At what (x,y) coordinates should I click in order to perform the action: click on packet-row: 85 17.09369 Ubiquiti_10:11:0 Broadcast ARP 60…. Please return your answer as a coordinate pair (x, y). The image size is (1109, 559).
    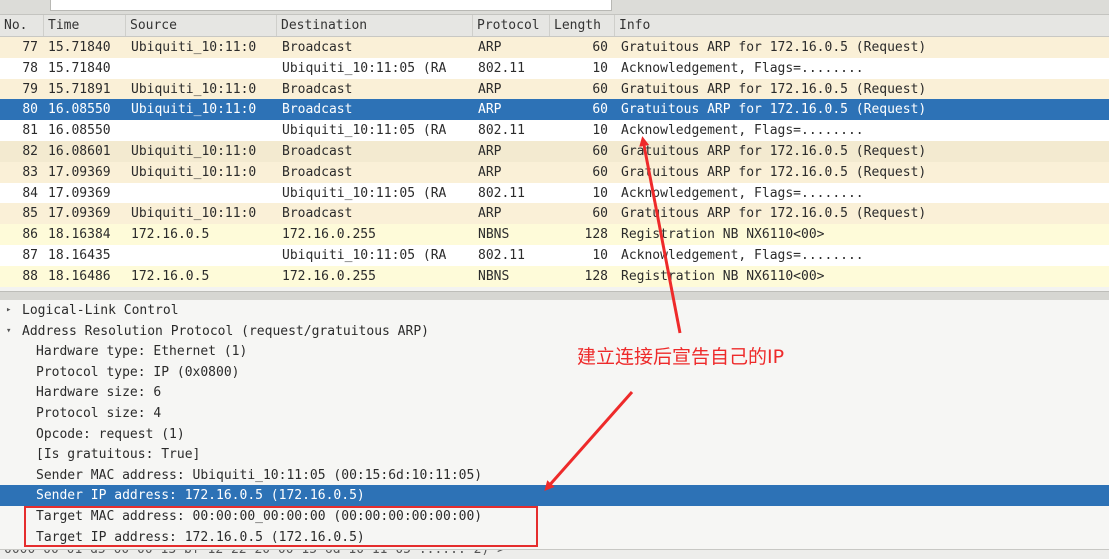
    Looking at the image, I should click on (554, 214).